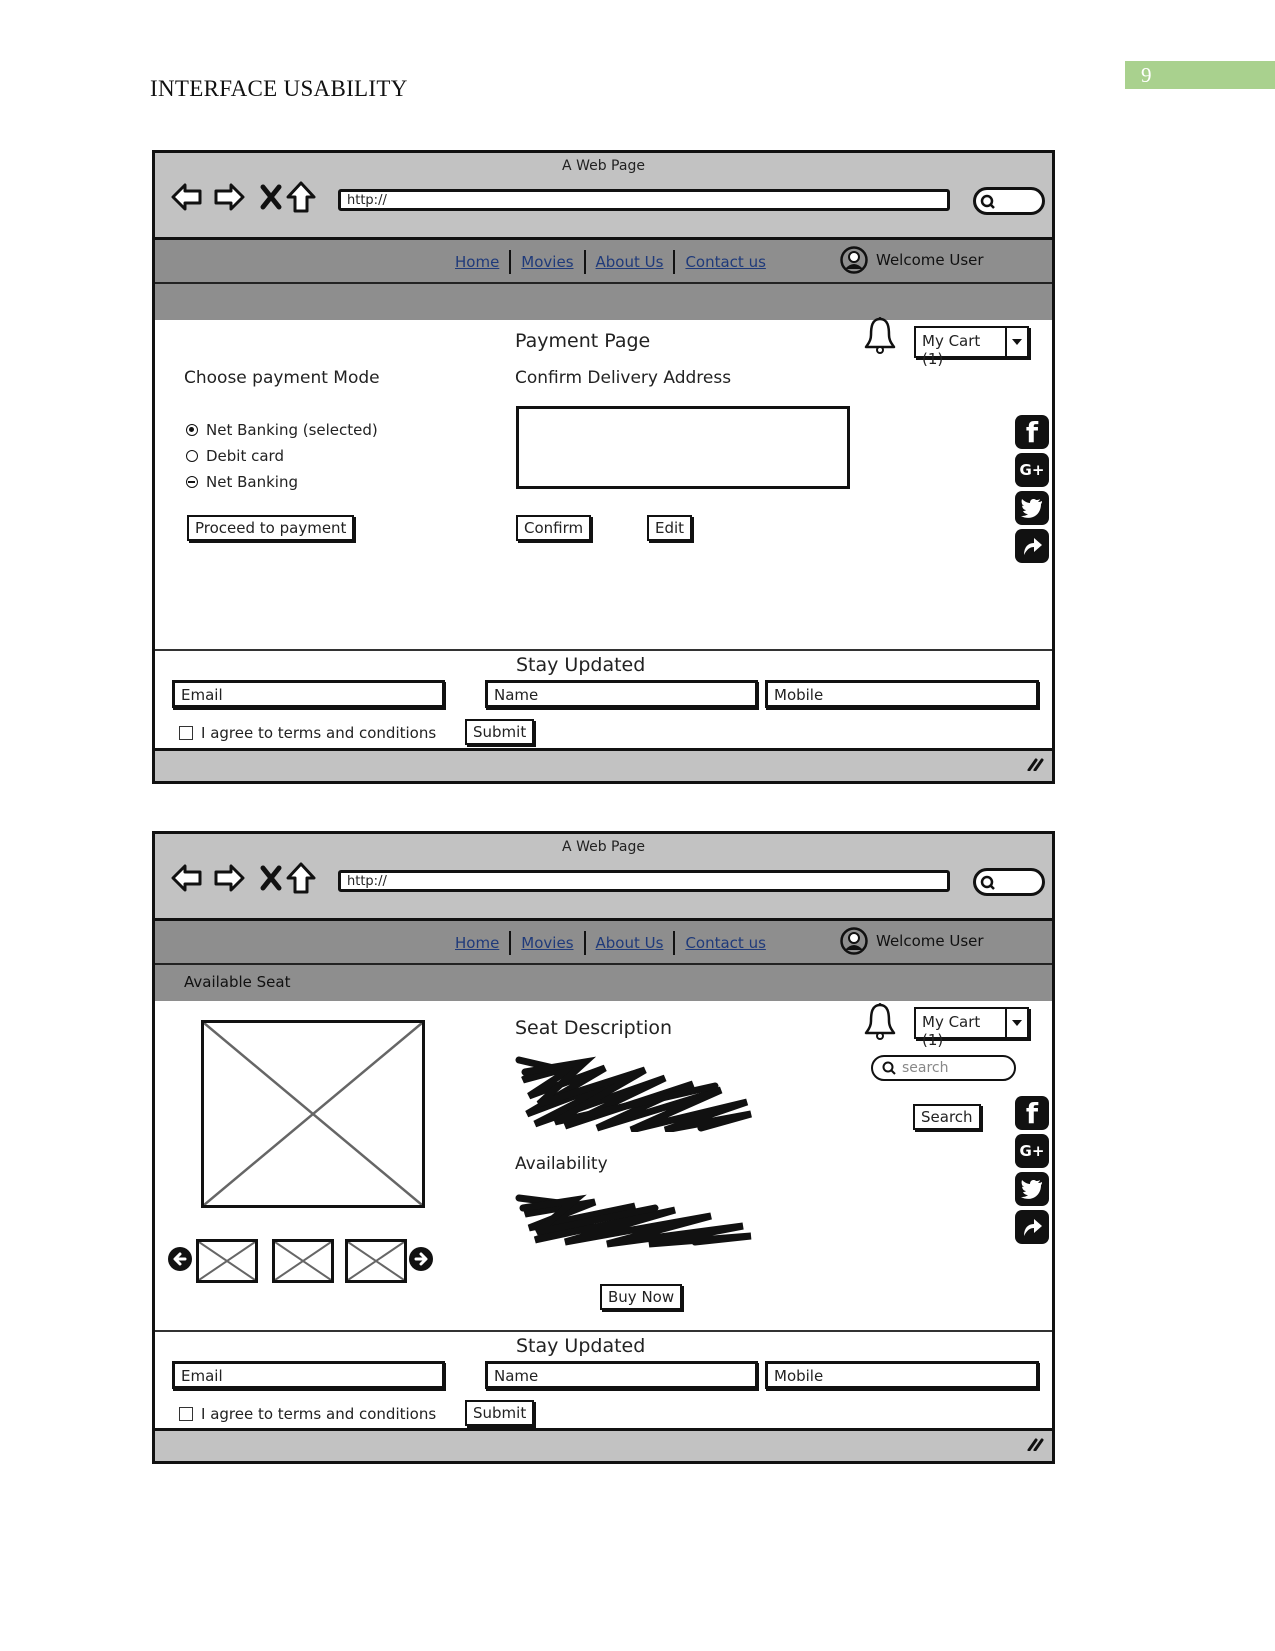 Image resolution: width=1275 pixels, height=1651 pixels. I want to click on sub-header-bar, so click(603, 302).